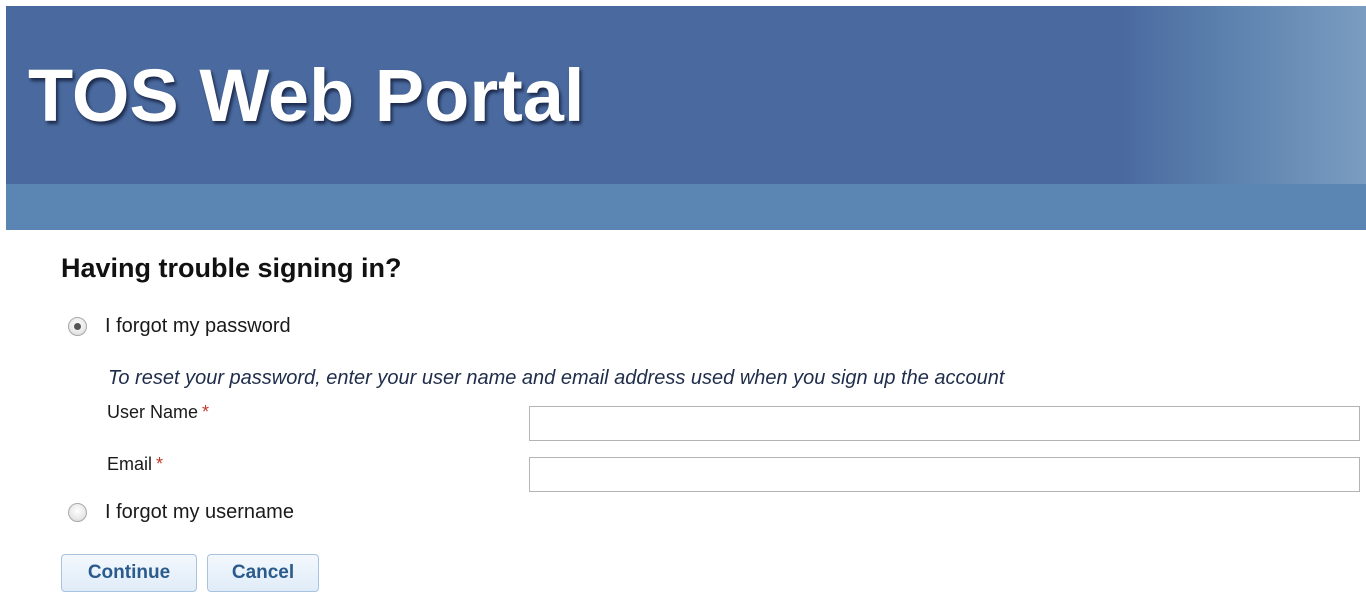 The height and width of the screenshot is (595, 1366). What do you see at coordinates (686, 207) in the screenshot?
I see `navigation-bar` at bounding box center [686, 207].